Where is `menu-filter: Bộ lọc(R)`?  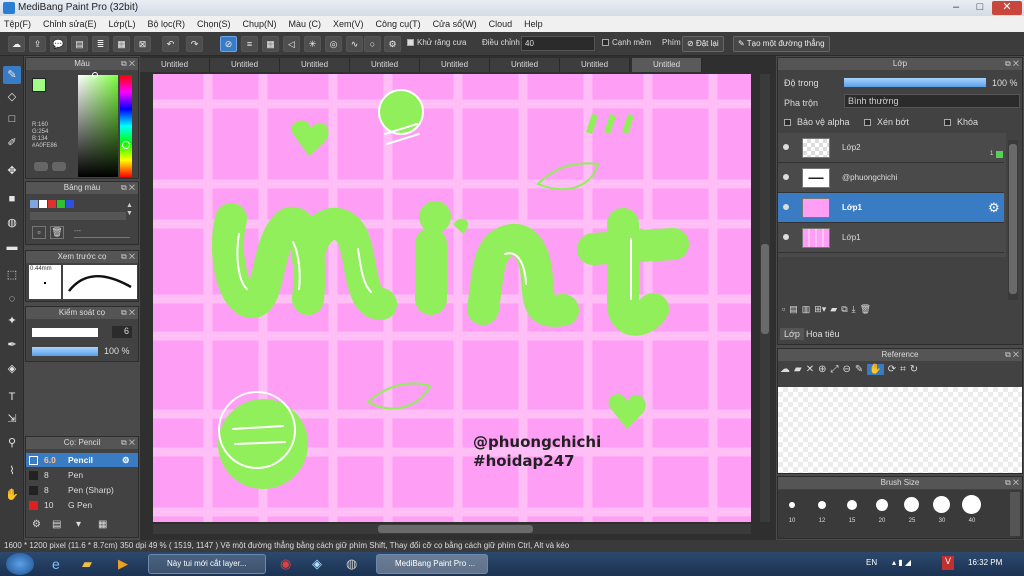
menu-filter: Bộ lọc(R) is located at coordinates (166, 24).